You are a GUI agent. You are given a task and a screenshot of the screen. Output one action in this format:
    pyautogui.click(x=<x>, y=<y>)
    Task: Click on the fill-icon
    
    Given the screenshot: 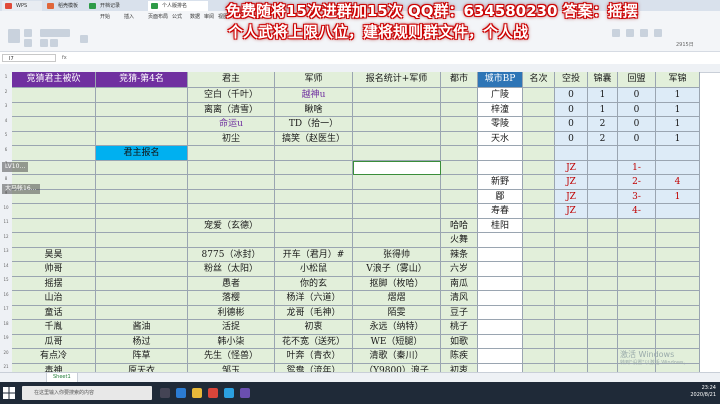 What is the action you would take?
    pyautogui.click(x=644, y=33)
    